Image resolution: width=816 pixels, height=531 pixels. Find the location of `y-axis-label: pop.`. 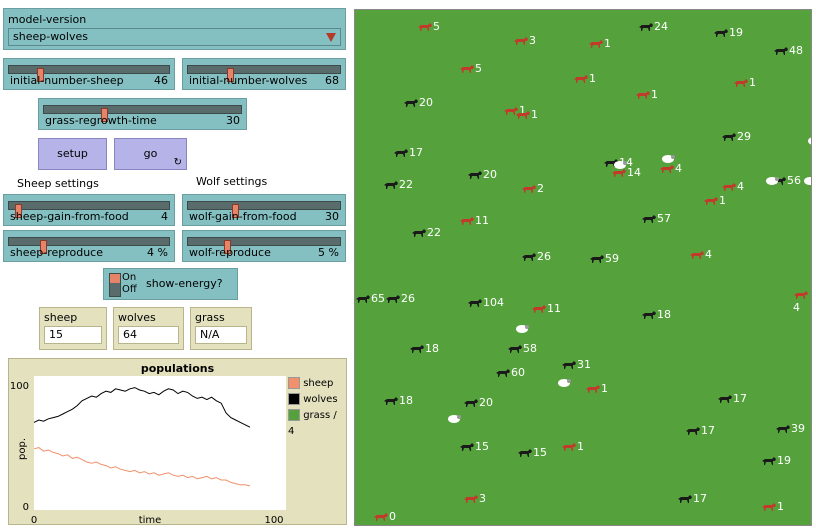

y-axis-label: pop. is located at coordinates (22, 449).